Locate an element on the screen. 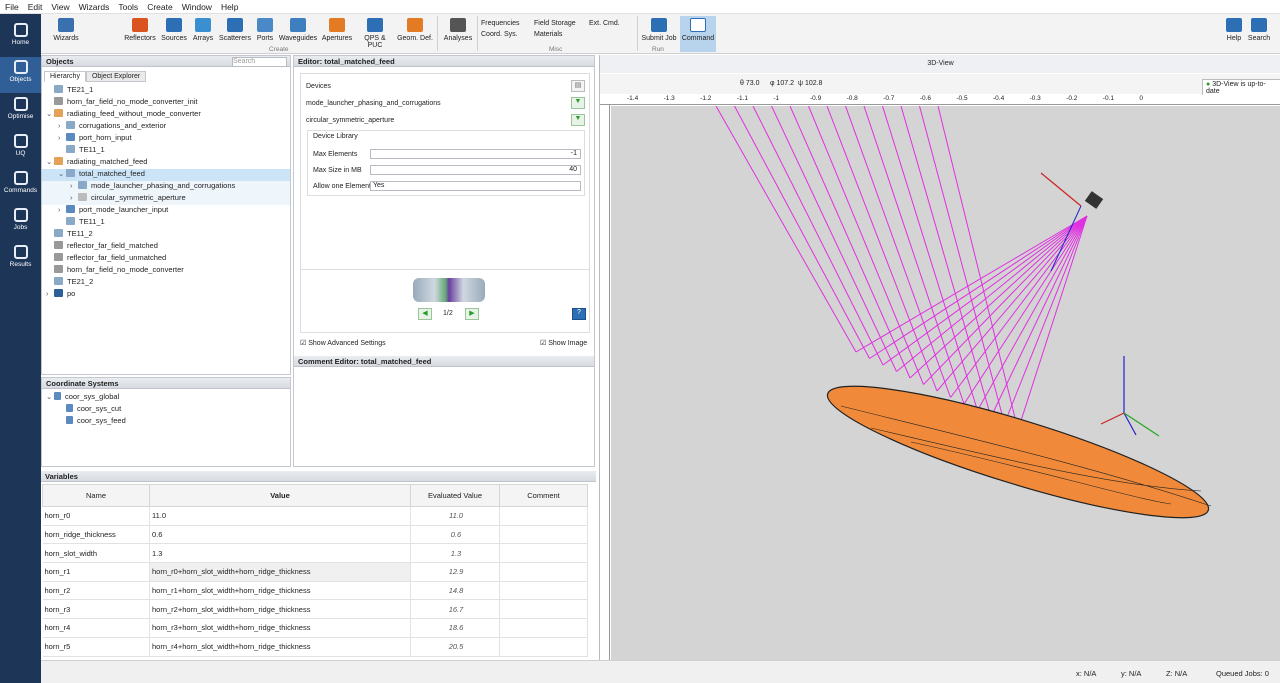  coord-item: ⌄ coor_sys_global is located at coordinates (80, 398).